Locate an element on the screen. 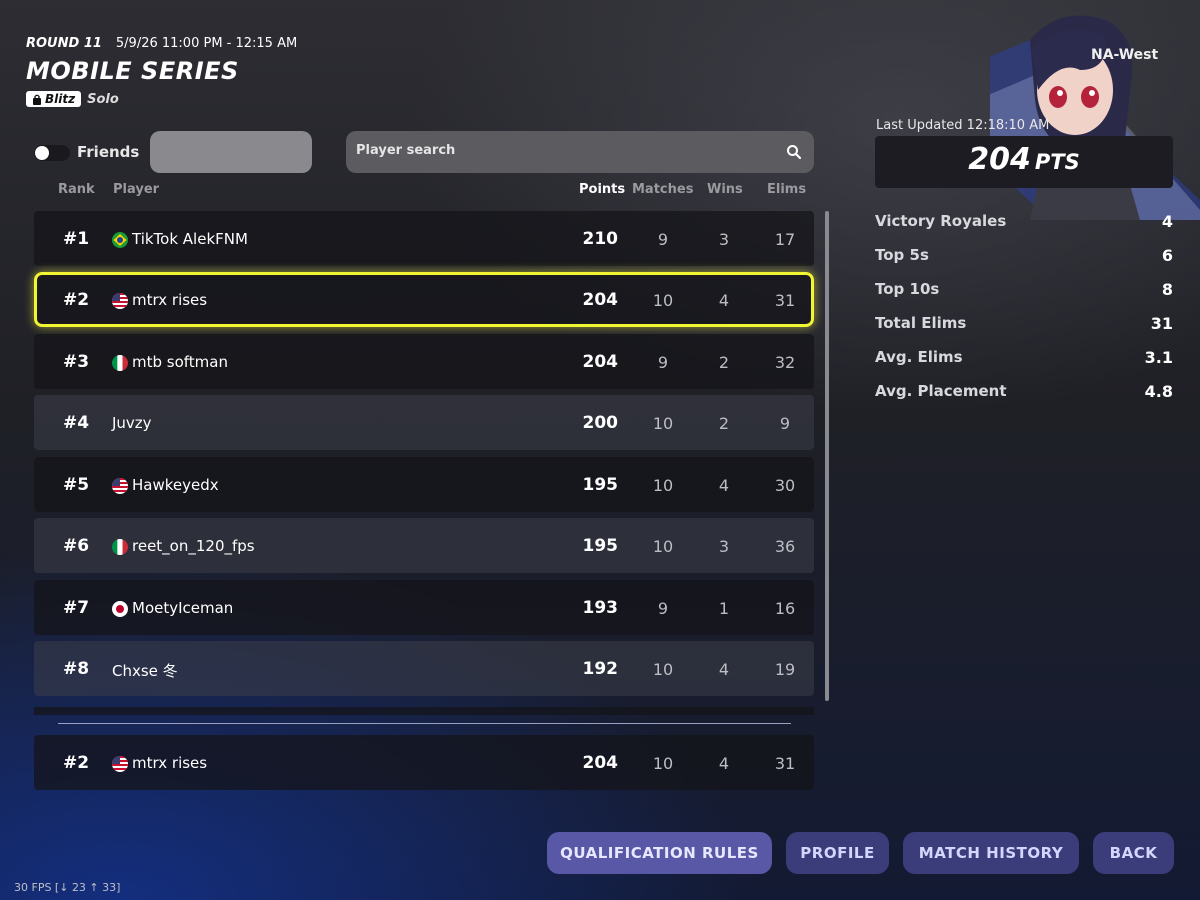  table-row: #3 mtb softman 204 9 2 32 is located at coordinates (424, 361).